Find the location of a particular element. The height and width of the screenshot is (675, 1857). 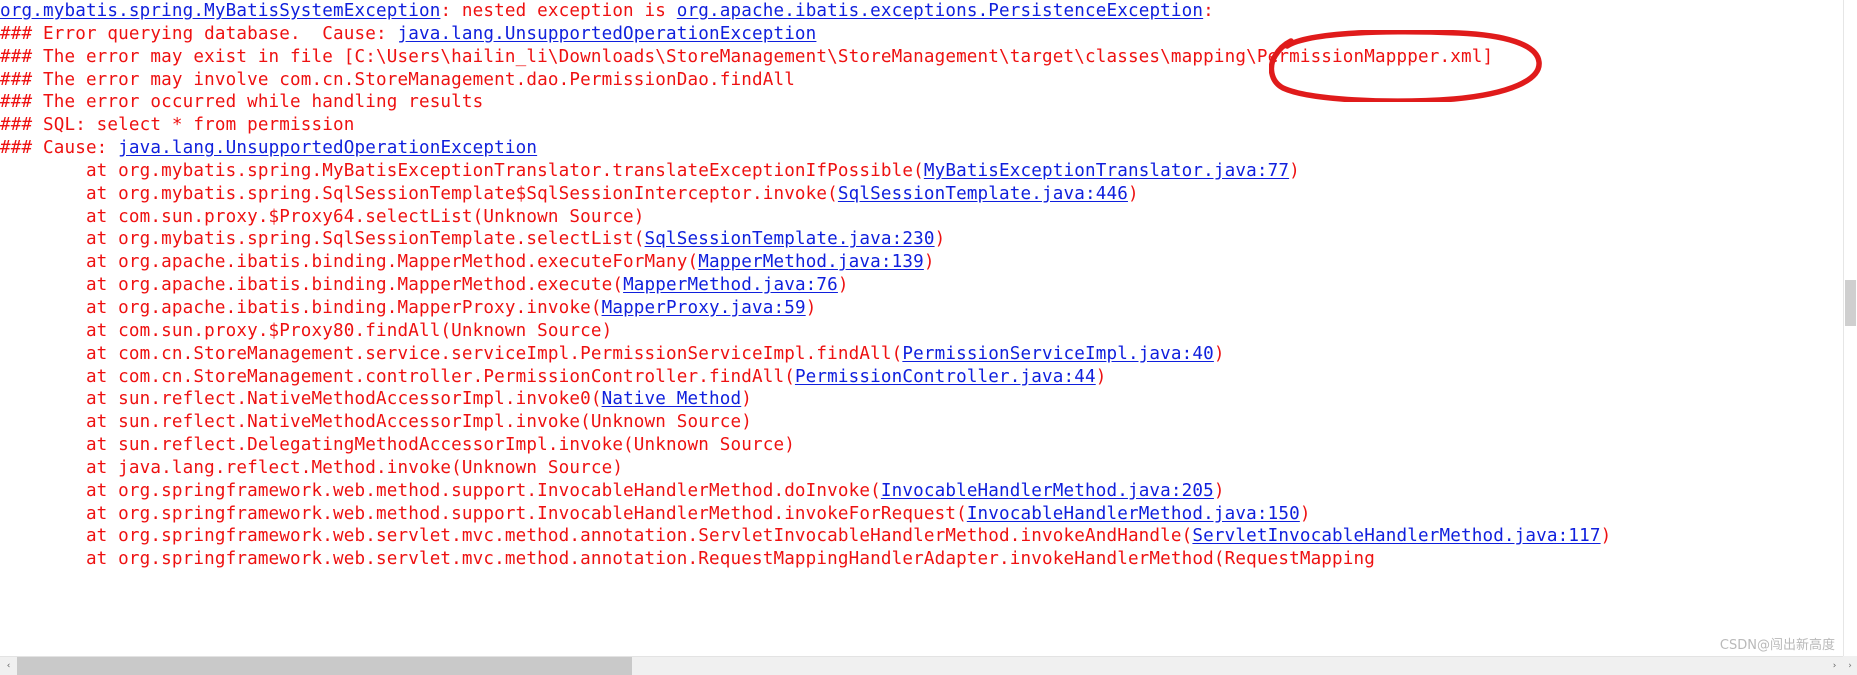

source-link: SqlSessionTemplate.java:446 is located at coordinates (983, 194).